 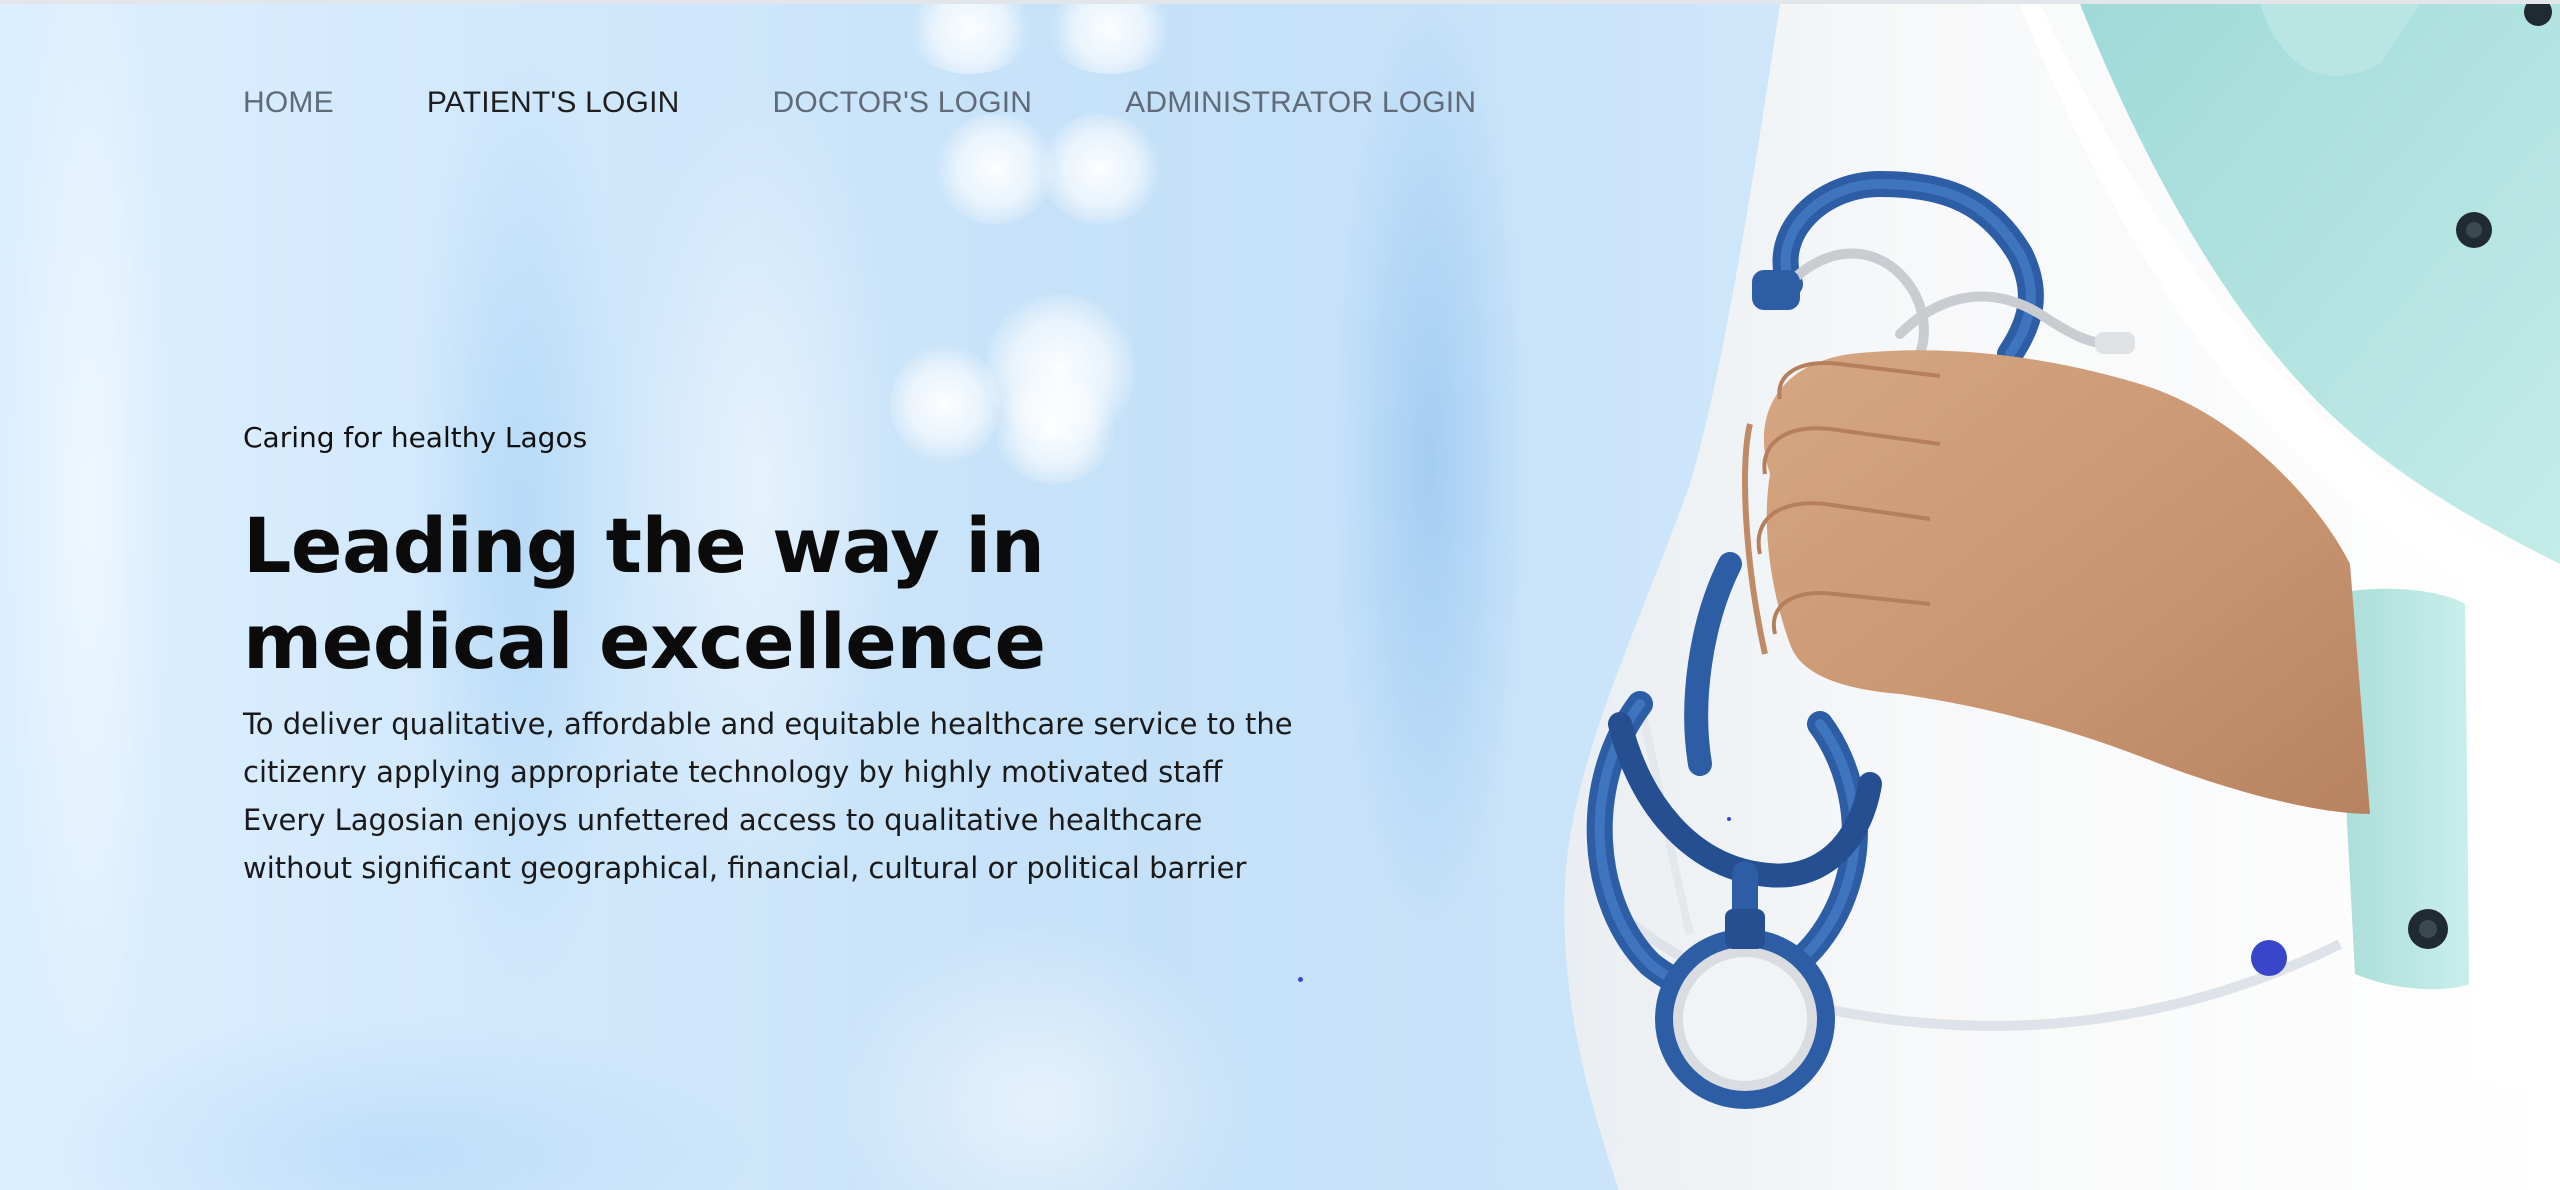 I want to click on nav-home-link: HOME, so click(x=288, y=103).